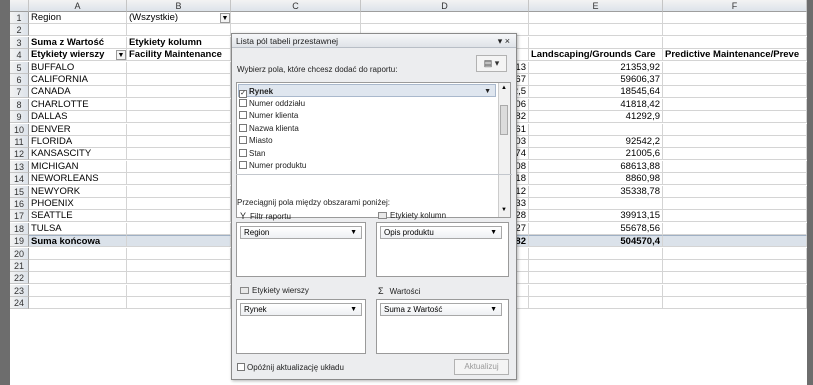 The width and height of the screenshot is (813, 385). What do you see at coordinates (179, 216) in the screenshot?
I see `cell-B17` at bounding box center [179, 216].